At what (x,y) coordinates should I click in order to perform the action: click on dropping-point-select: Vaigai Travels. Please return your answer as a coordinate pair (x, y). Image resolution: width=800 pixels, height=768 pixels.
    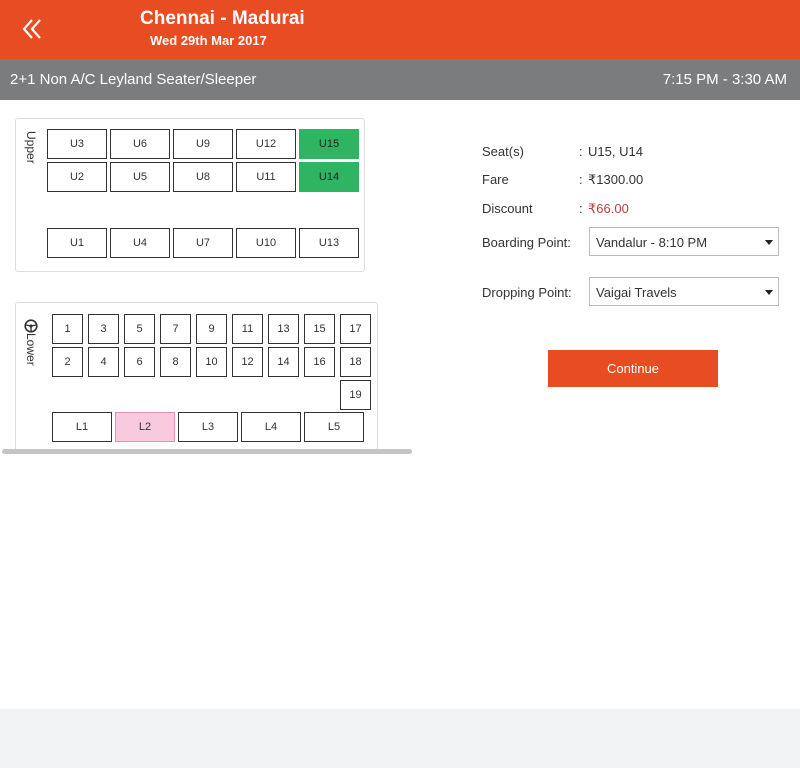
    Looking at the image, I should click on (684, 291).